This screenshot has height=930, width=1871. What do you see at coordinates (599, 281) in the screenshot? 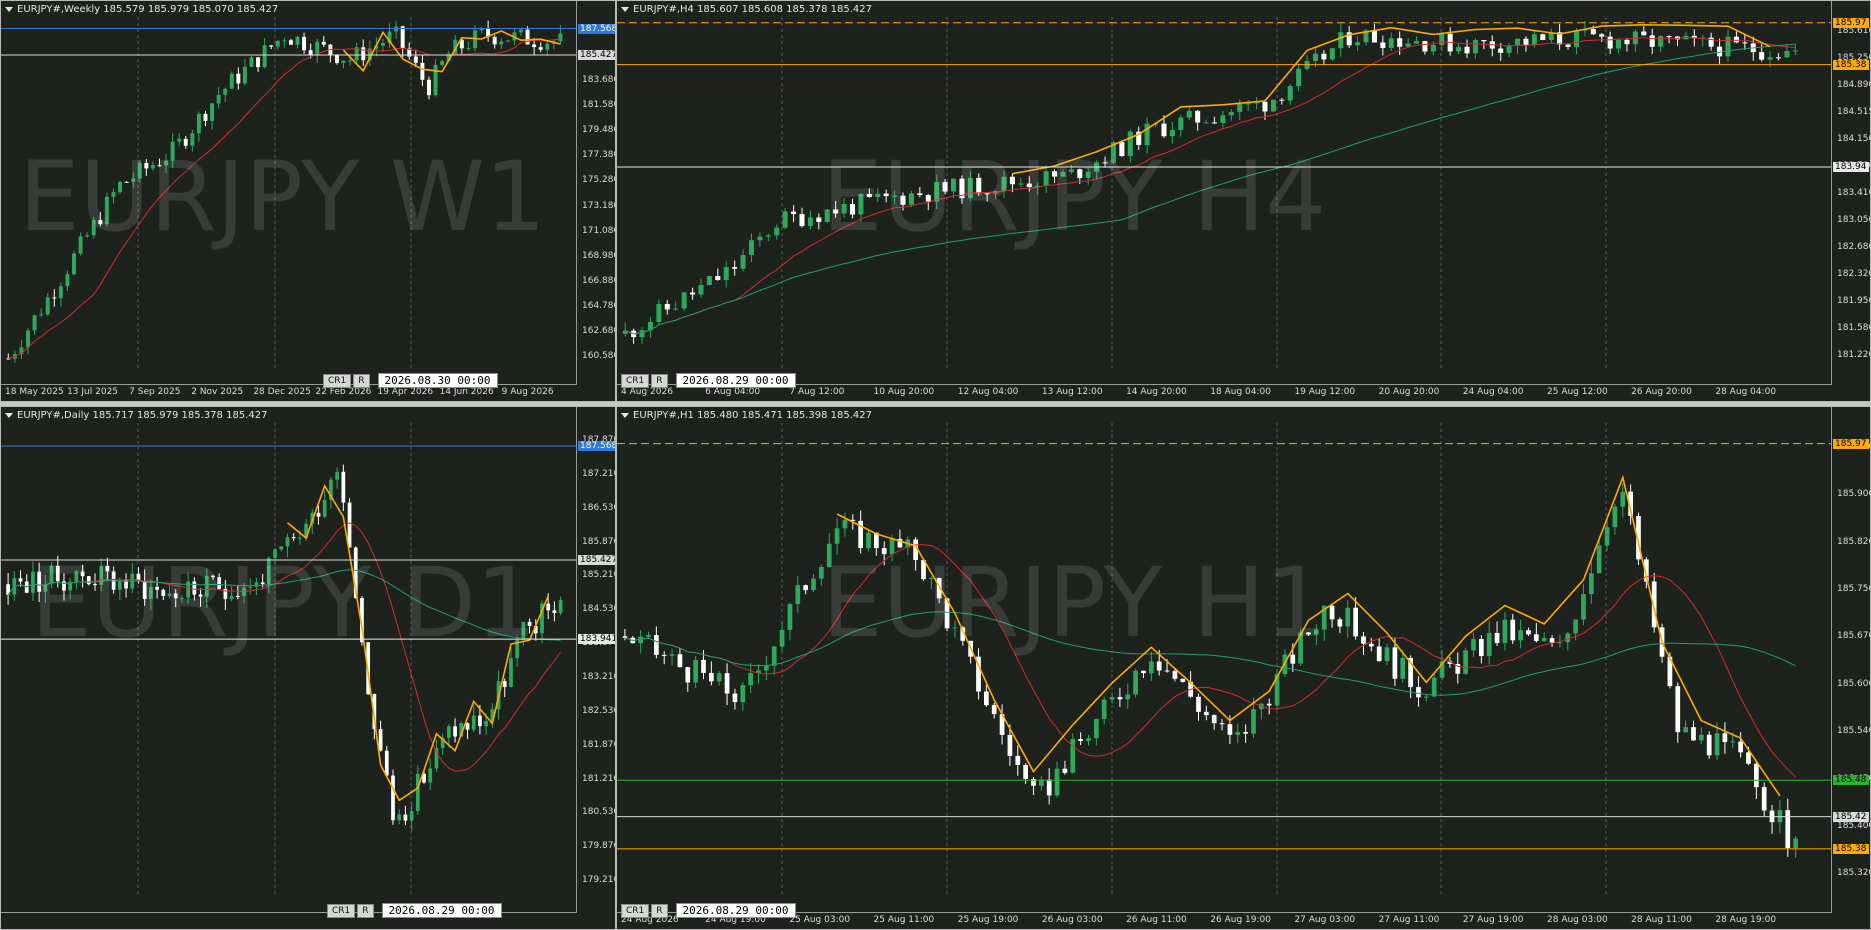
I see `price-tick: 166.880` at bounding box center [599, 281].